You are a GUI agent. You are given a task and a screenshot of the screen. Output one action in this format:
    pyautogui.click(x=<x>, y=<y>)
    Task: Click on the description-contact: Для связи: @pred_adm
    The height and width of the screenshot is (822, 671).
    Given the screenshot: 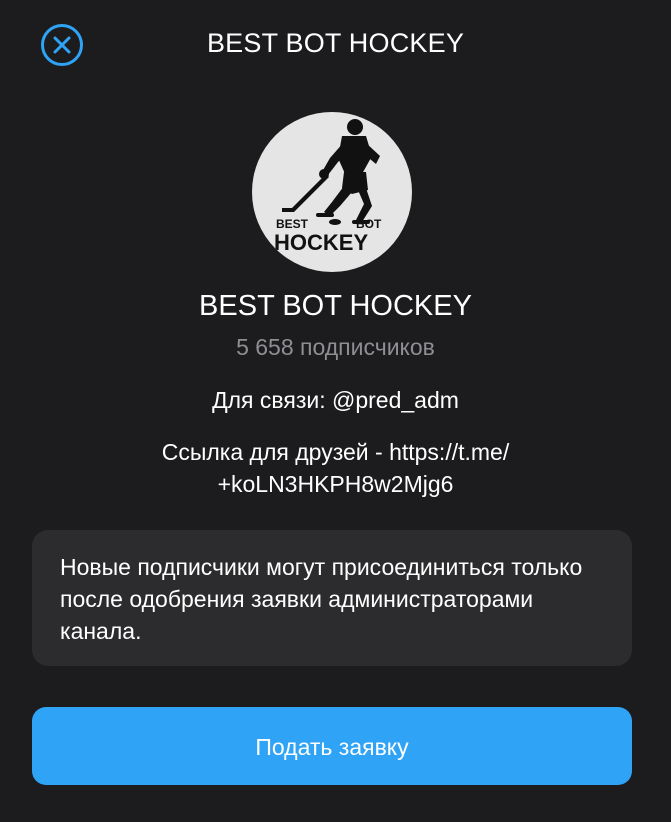 What is the action you would take?
    pyautogui.click(x=335, y=400)
    